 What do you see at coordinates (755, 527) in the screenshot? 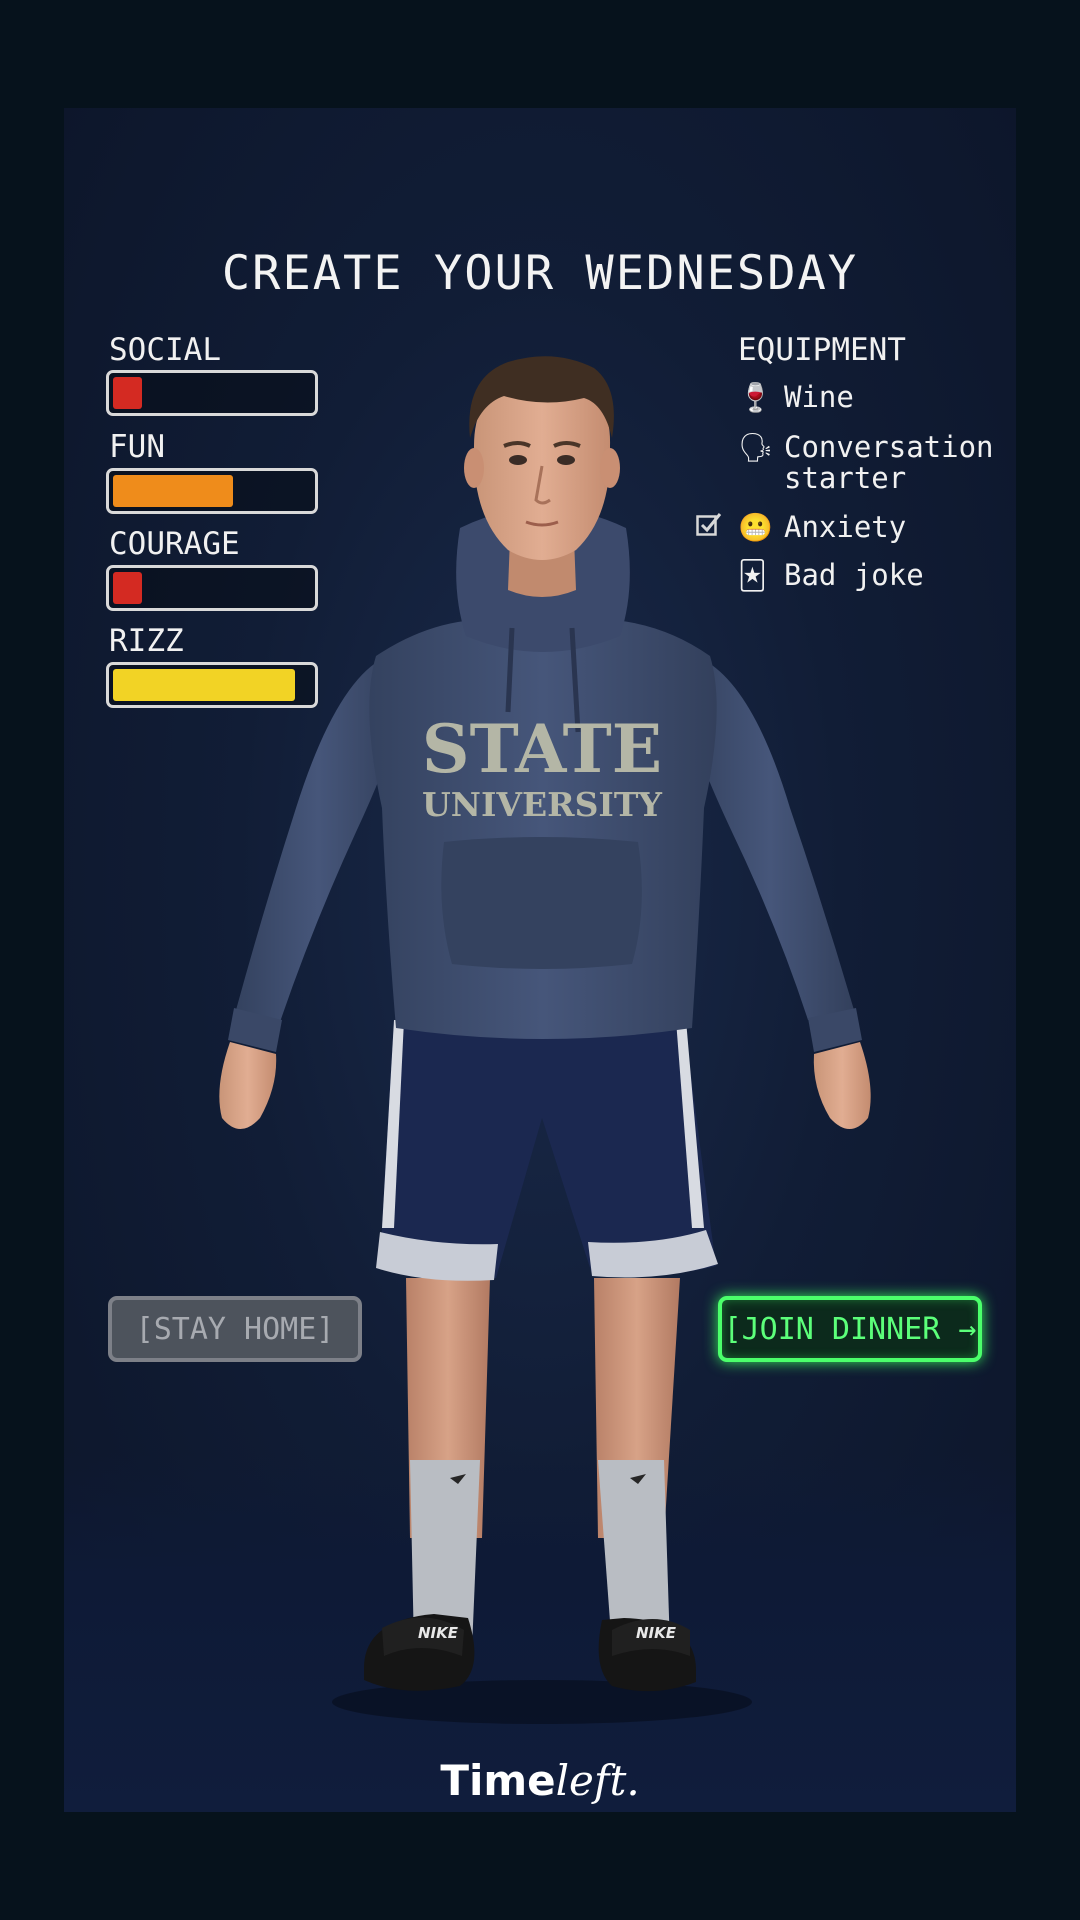
I see `grimacing-face-icon: 😬` at bounding box center [755, 527].